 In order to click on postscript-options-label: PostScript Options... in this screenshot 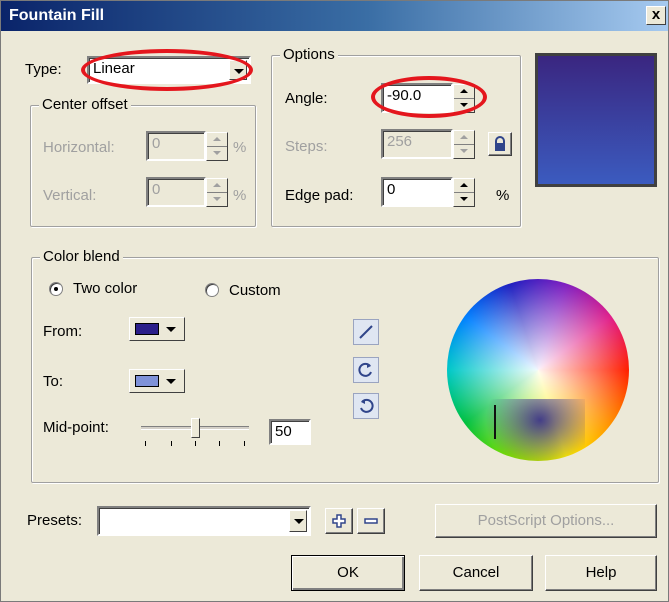, I will do `click(546, 520)`.